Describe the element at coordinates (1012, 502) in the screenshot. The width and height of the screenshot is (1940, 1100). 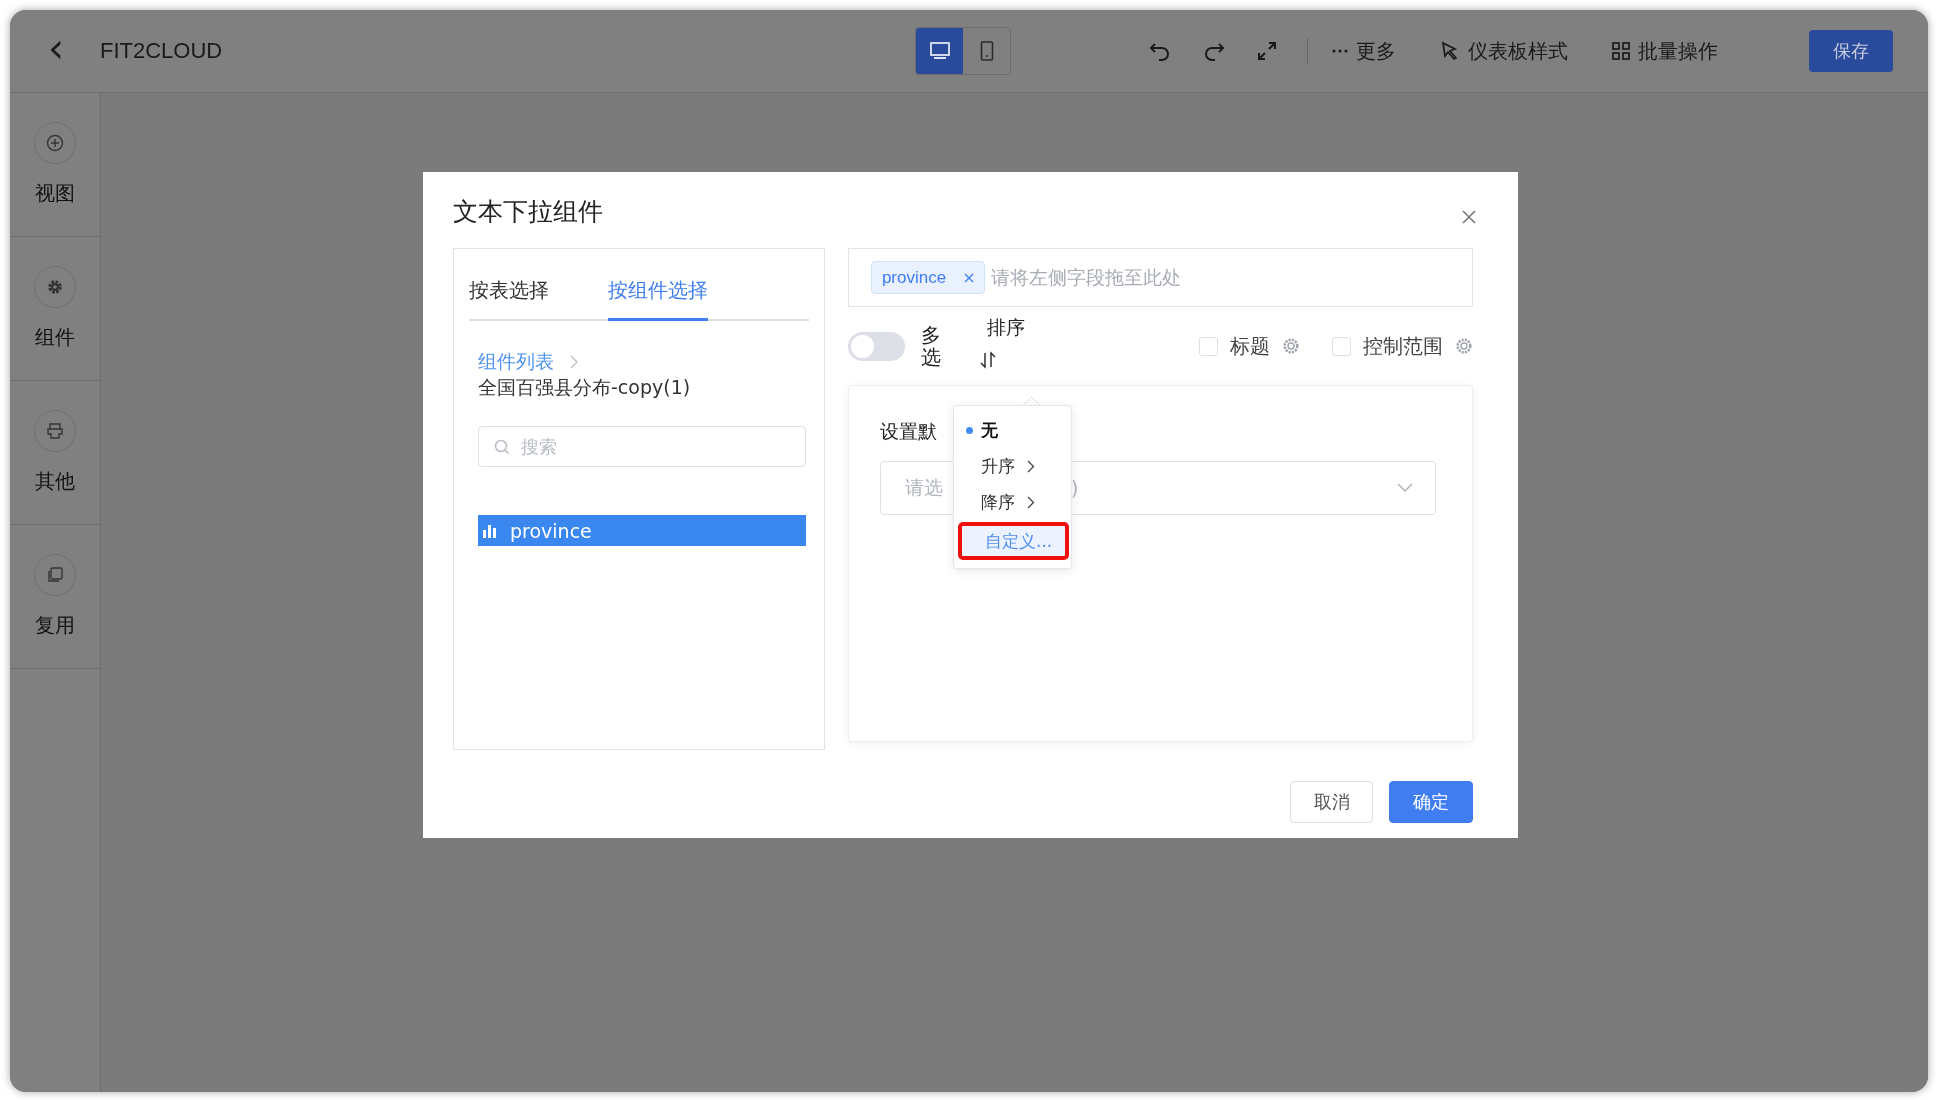
I see `menu-item: 降序` at that location.